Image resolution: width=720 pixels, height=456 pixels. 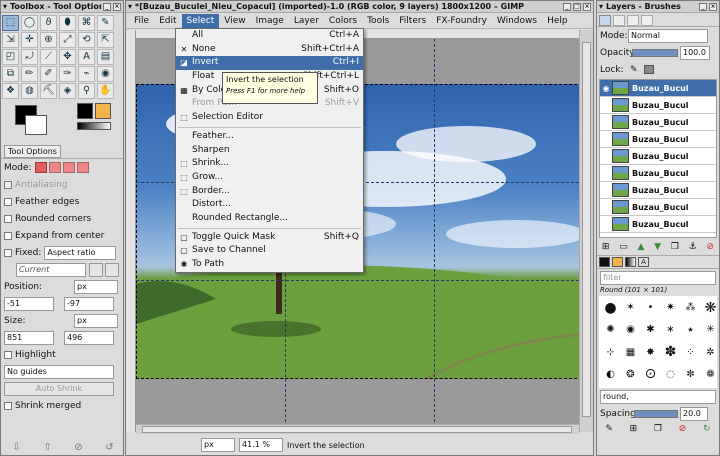 I want to click on minimize-icon: _, so click(x=107, y=6).